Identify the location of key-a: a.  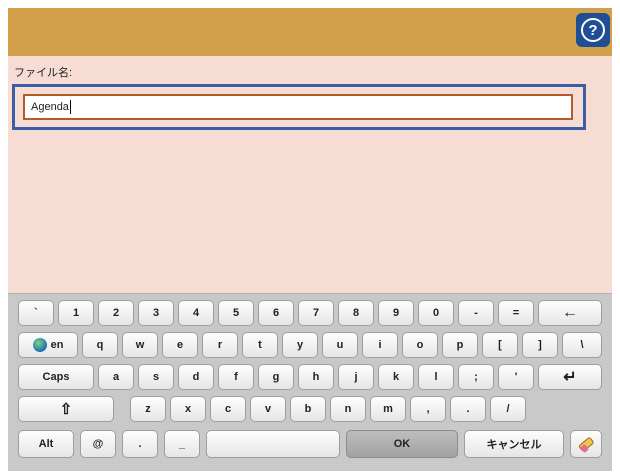
(116, 377).